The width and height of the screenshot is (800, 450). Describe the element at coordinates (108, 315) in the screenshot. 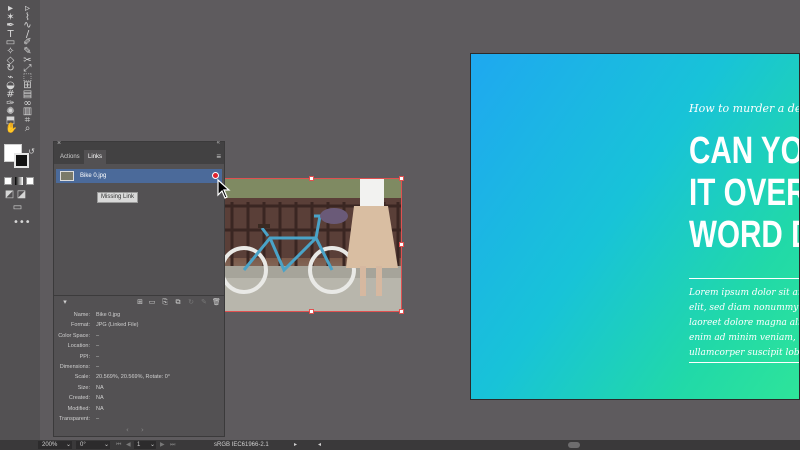

I see `info-value: Bike 0.jpg` at that location.